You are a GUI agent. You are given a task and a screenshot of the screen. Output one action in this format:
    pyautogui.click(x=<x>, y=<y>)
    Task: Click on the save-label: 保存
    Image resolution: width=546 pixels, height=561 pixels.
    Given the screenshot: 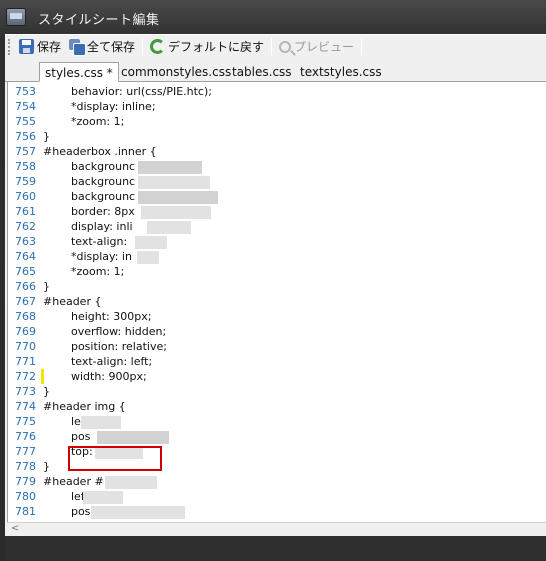 What is the action you would take?
    pyautogui.click(x=49, y=47)
    